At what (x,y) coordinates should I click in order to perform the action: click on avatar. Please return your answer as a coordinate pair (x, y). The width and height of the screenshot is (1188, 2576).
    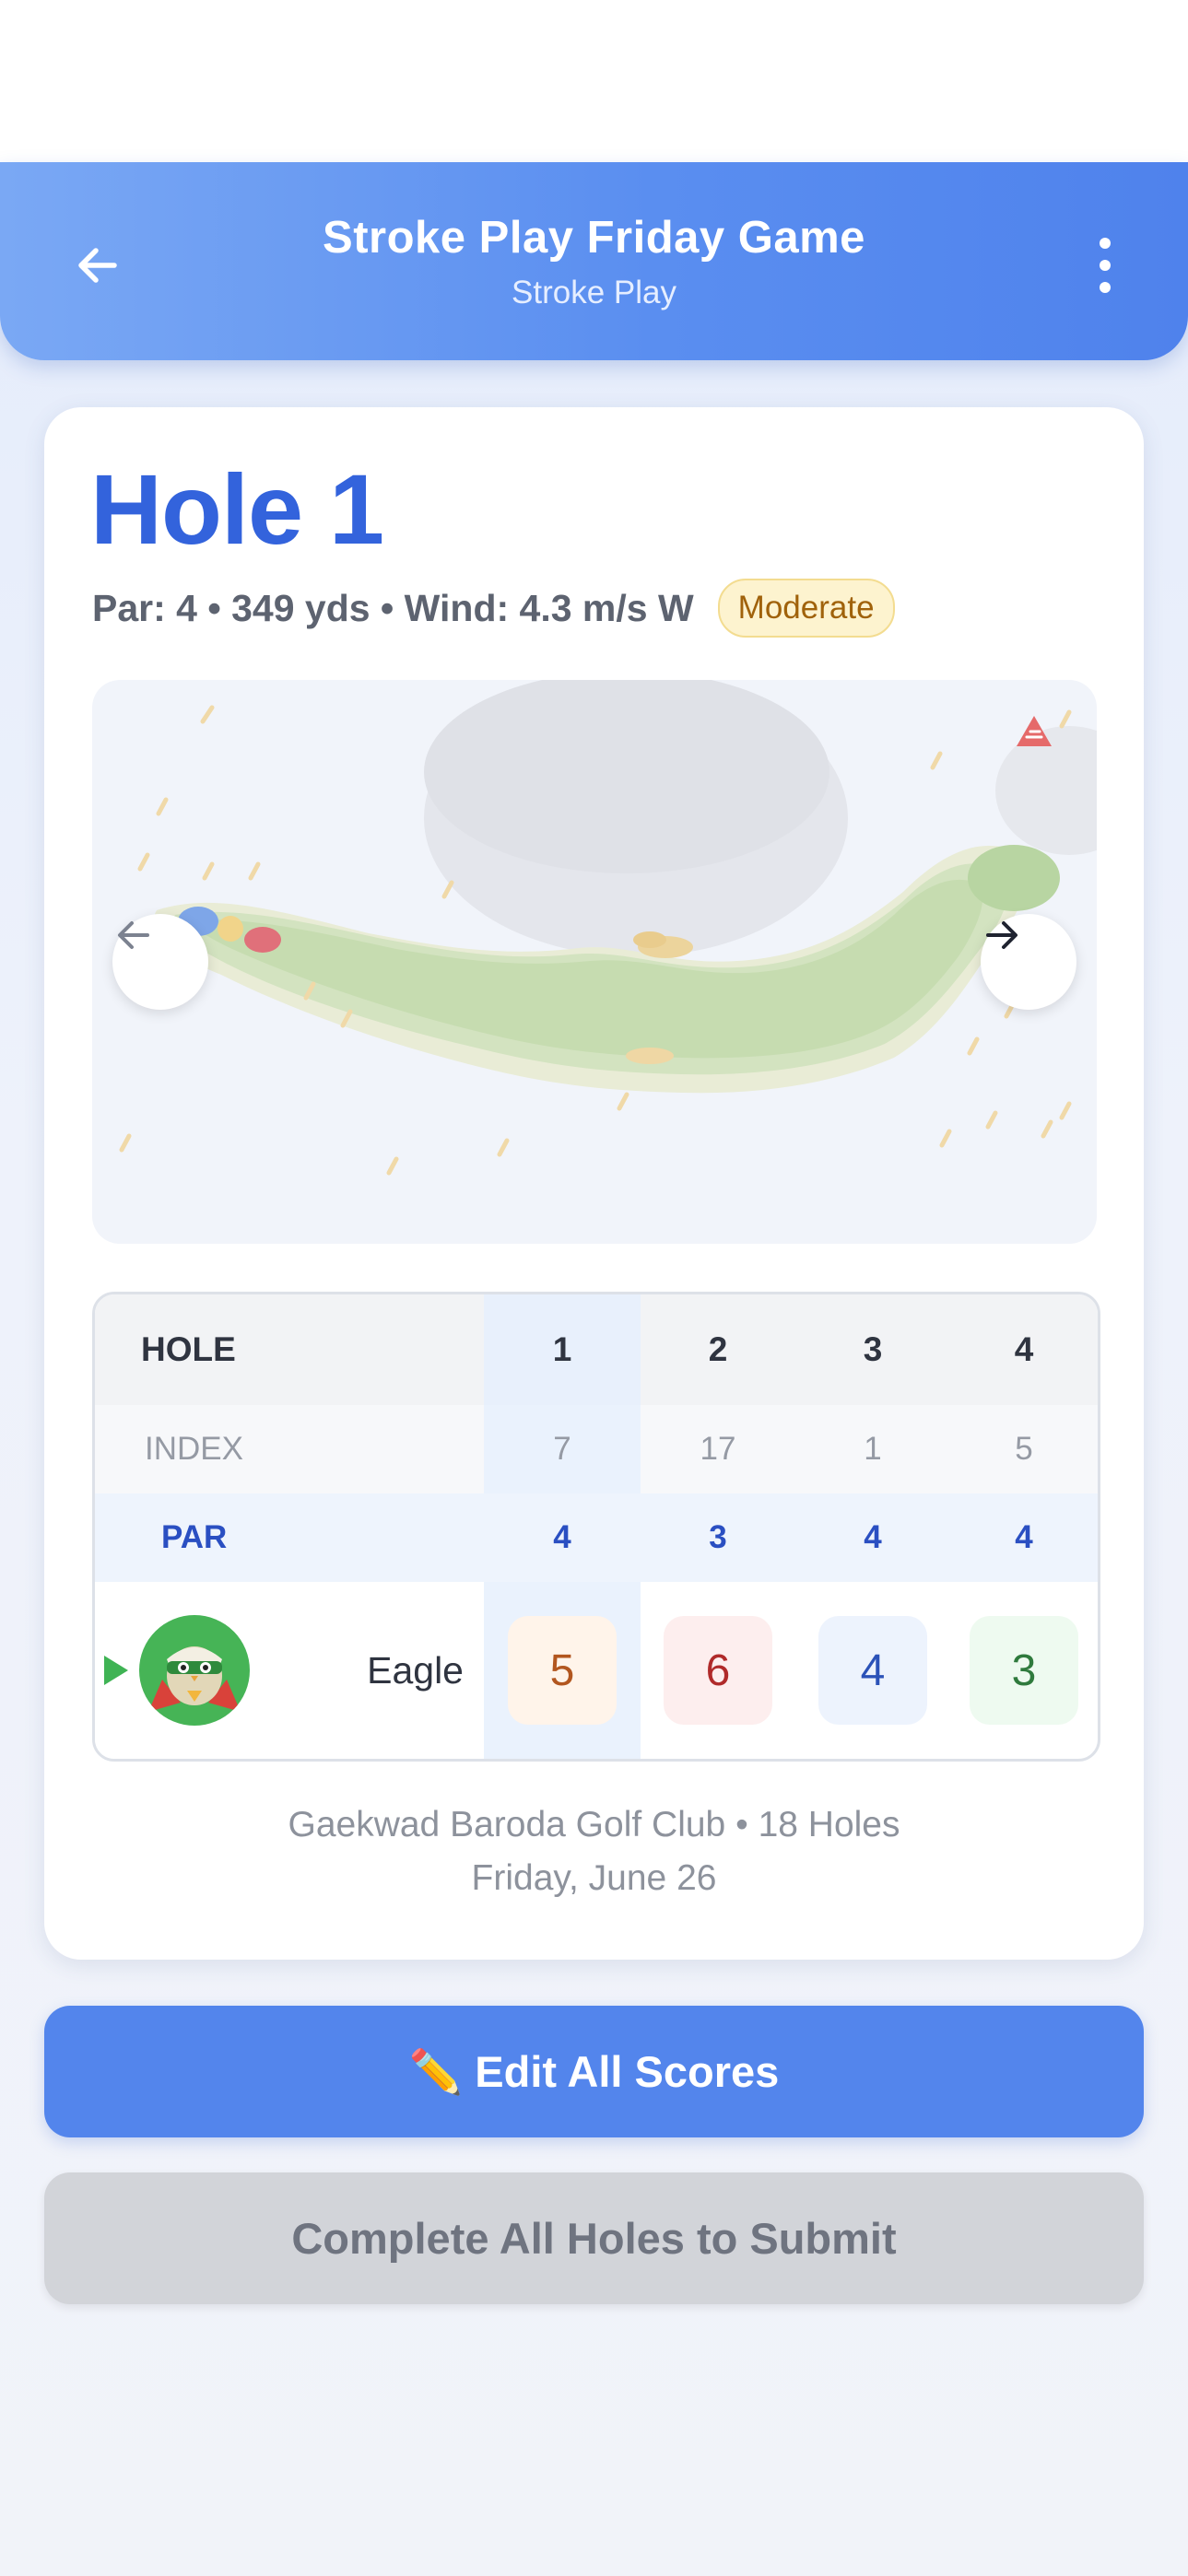
    Looking at the image, I should click on (194, 1670).